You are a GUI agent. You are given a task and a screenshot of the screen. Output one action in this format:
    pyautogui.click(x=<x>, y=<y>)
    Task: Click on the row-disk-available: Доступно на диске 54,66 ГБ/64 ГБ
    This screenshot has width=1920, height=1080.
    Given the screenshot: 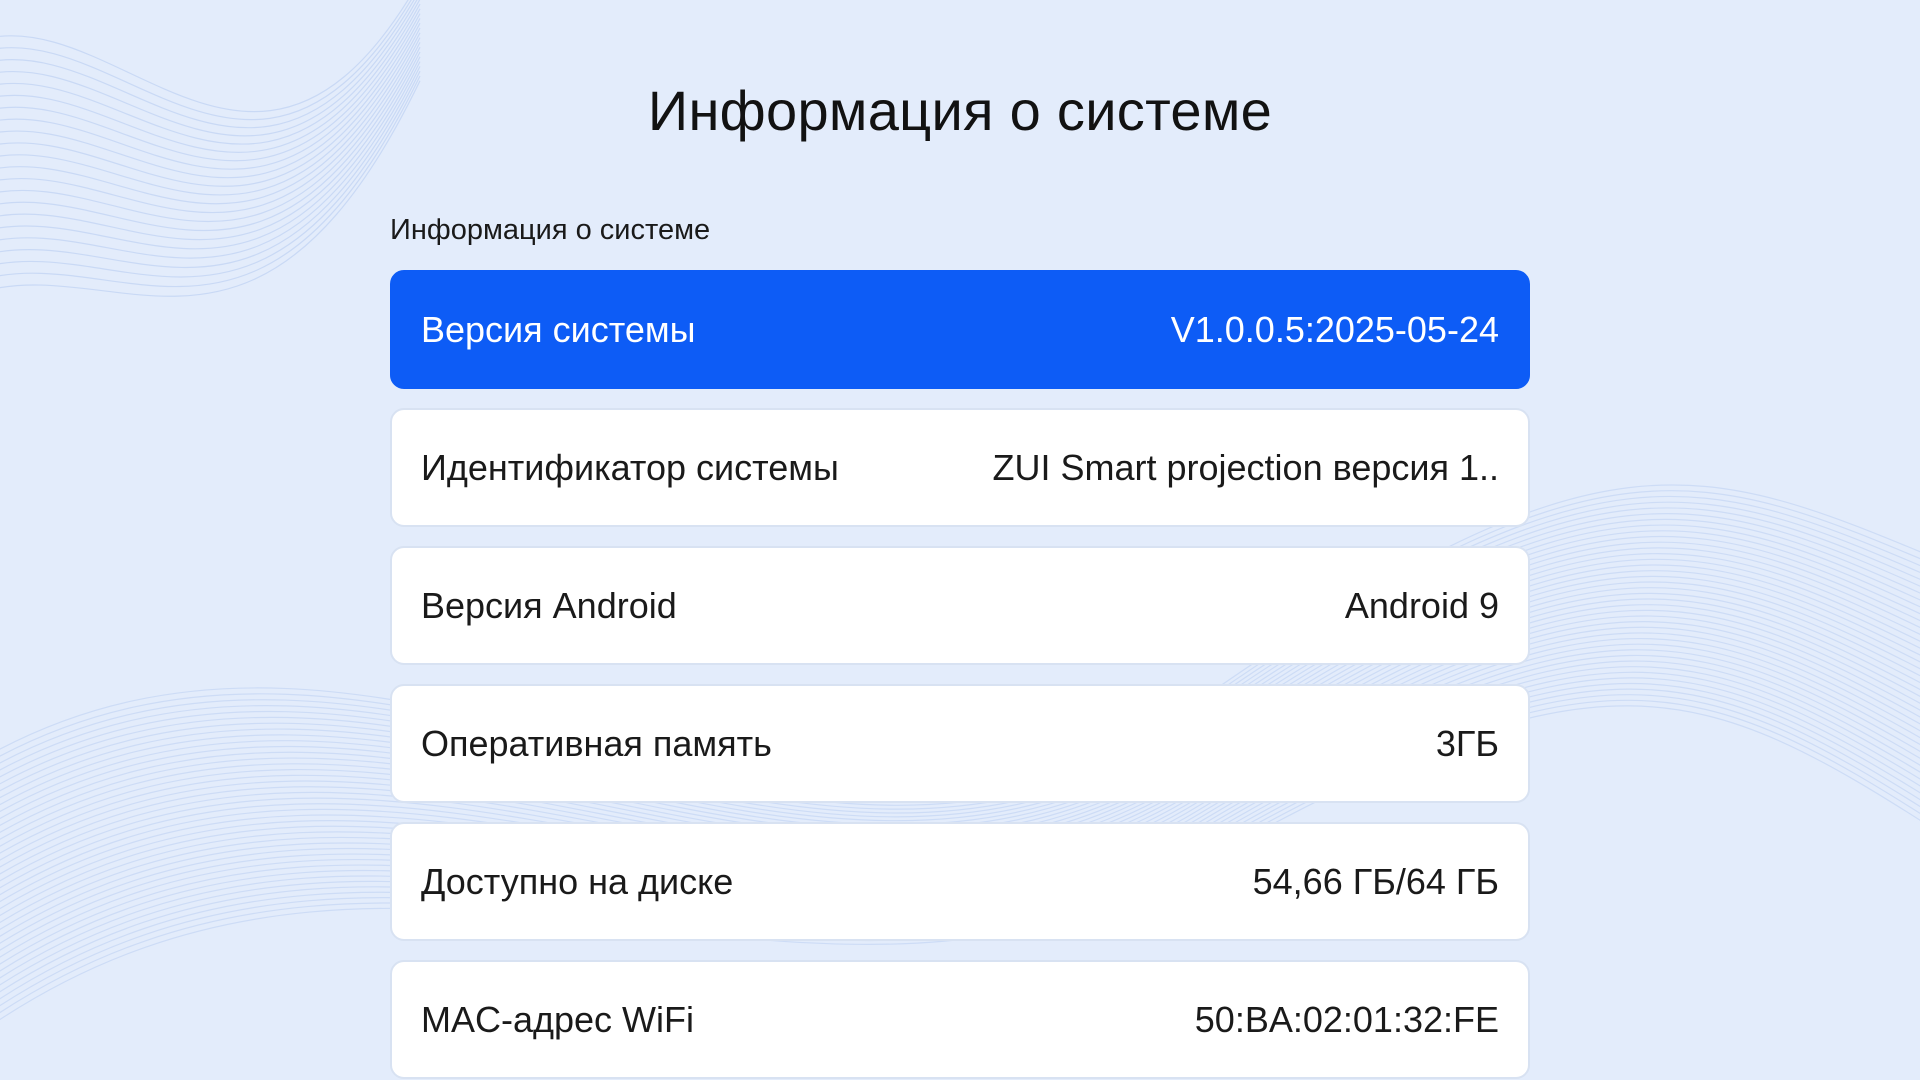 What is the action you would take?
    pyautogui.click(x=960, y=881)
    